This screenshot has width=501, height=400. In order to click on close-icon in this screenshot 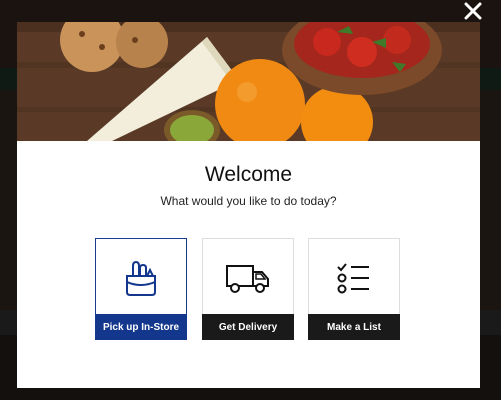, I will do `click(473, 11)`.